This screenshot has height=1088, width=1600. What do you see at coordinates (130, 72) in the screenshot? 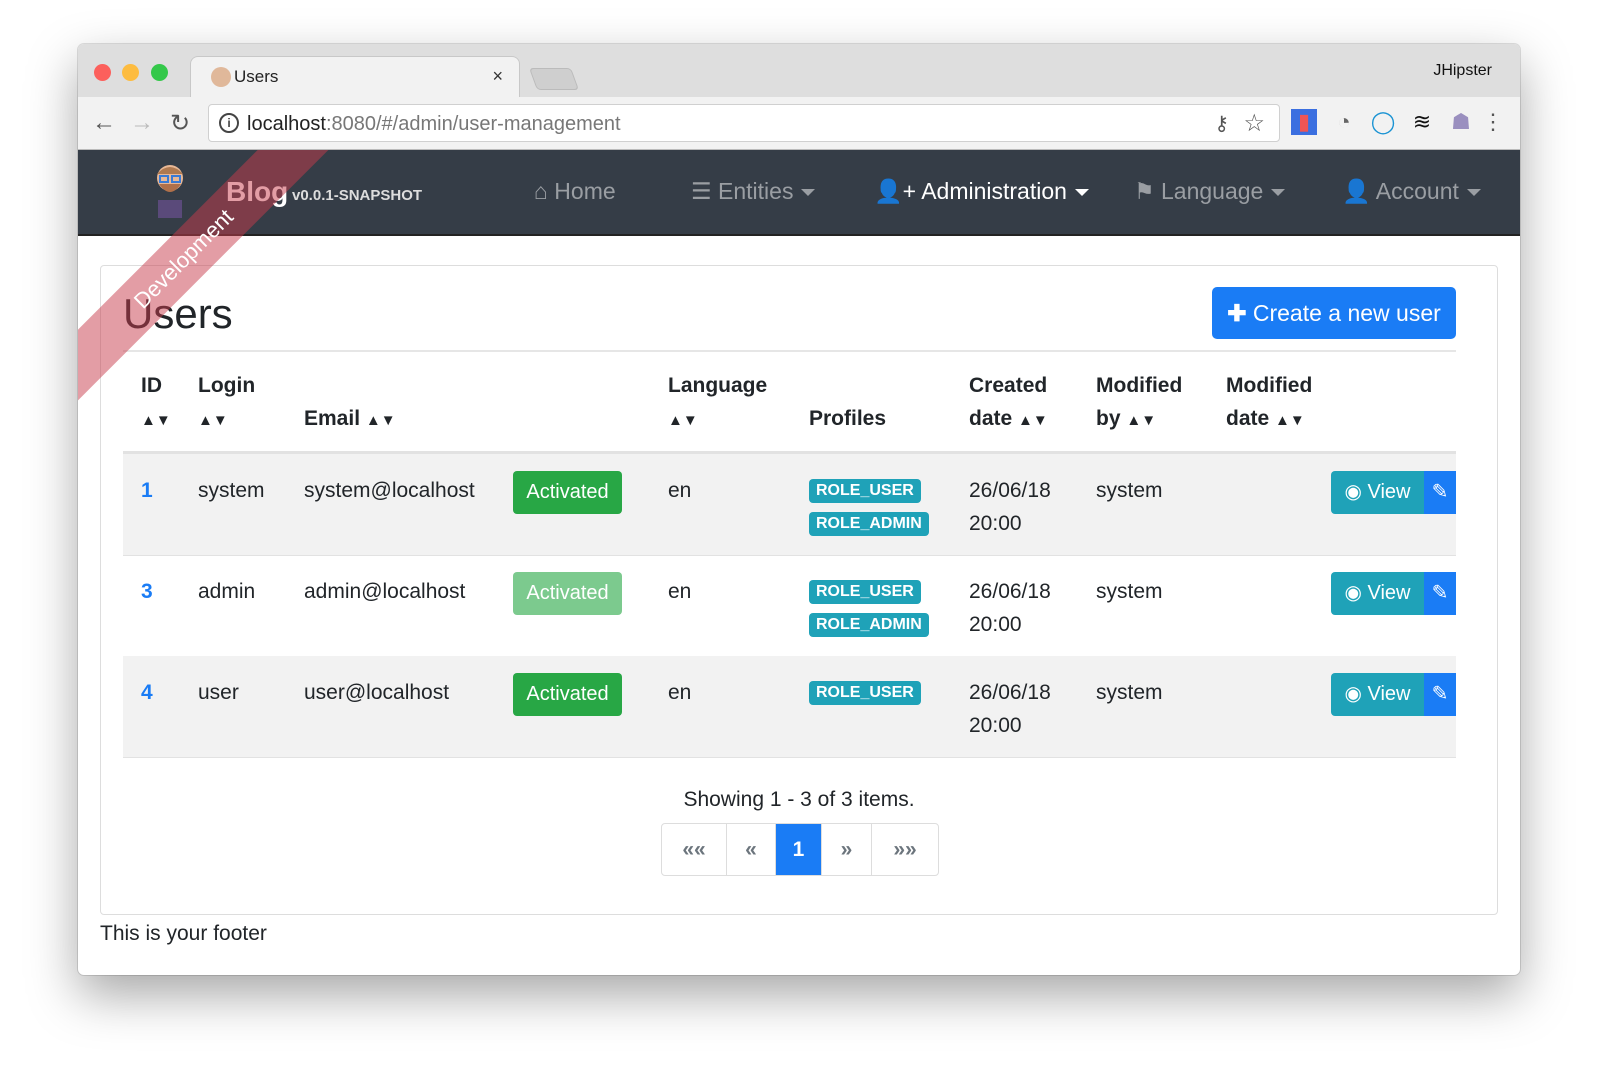
I see `minimize-window-button` at bounding box center [130, 72].